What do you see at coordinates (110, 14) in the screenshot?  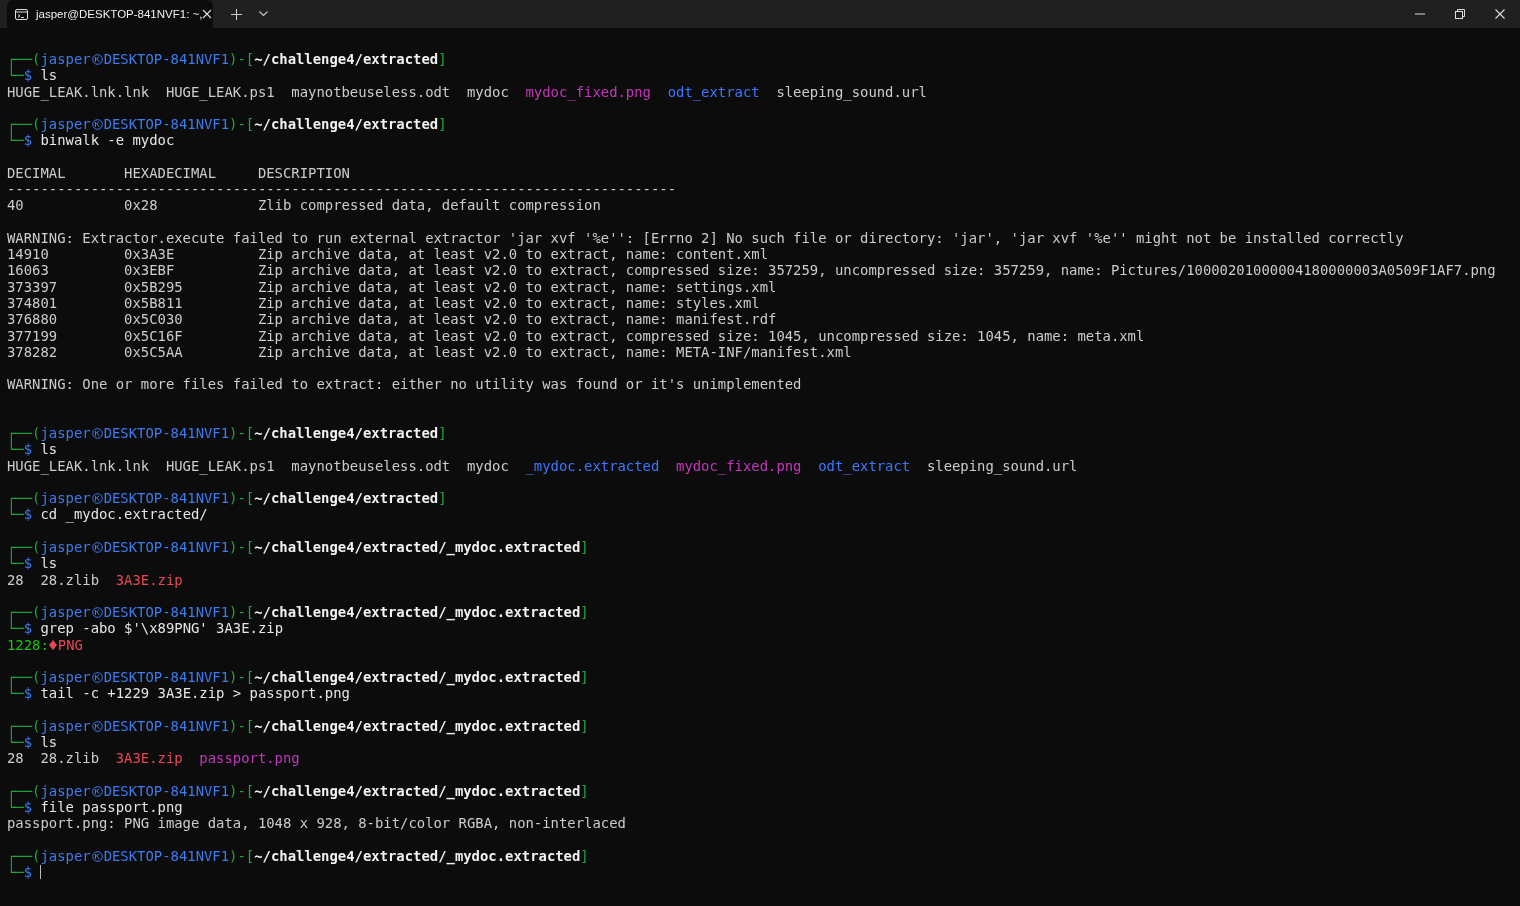 I see `terminal-tab: jasper@DESKTOP-841NVF1: ~,` at bounding box center [110, 14].